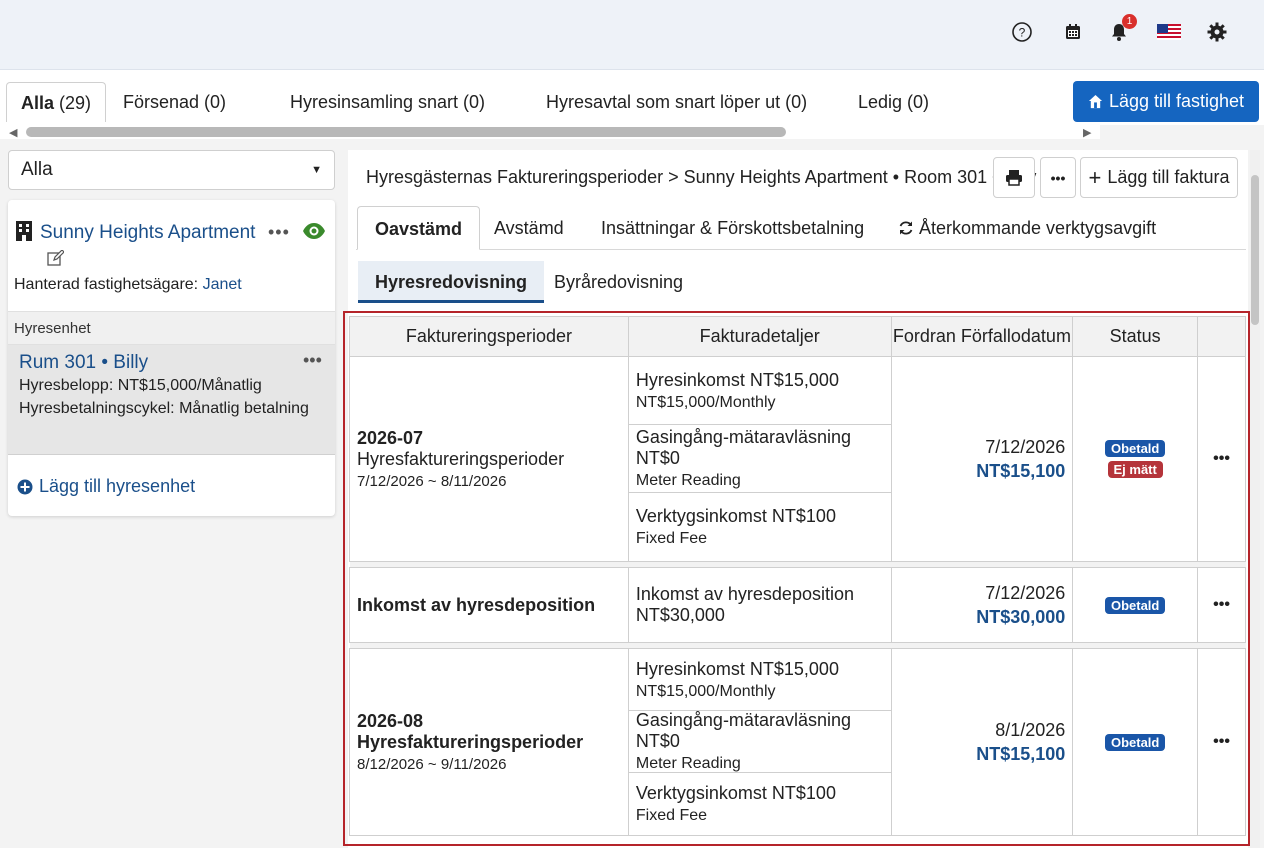 This screenshot has width=1264, height=848. What do you see at coordinates (461, 448) in the screenshot?
I see `period-title: 2026-07 Hyresfaktureringsperioder` at bounding box center [461, 448].